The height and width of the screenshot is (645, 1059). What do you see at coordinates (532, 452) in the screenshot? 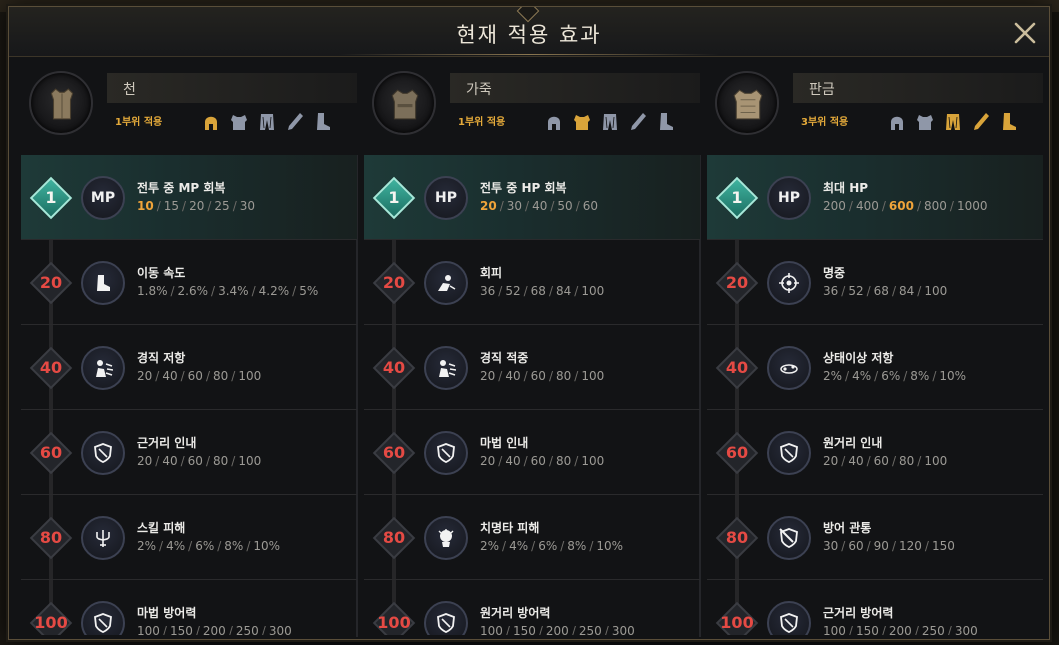
I see `tier-row: 60 마법 인내 20/40/60/80/100` at bounding box center [532, 452].